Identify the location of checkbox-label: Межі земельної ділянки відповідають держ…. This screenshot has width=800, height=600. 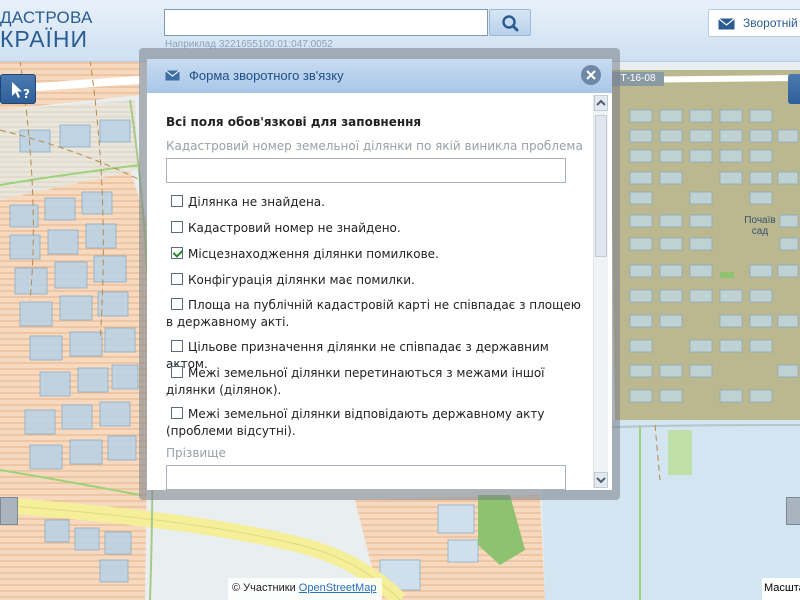
(355, 422).